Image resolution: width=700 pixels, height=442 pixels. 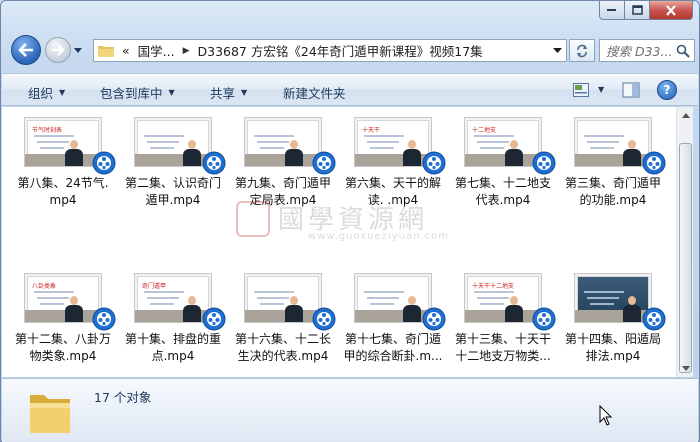 I want to click on new-folder-button: 新建文件夹, so click(x=314, y=92).